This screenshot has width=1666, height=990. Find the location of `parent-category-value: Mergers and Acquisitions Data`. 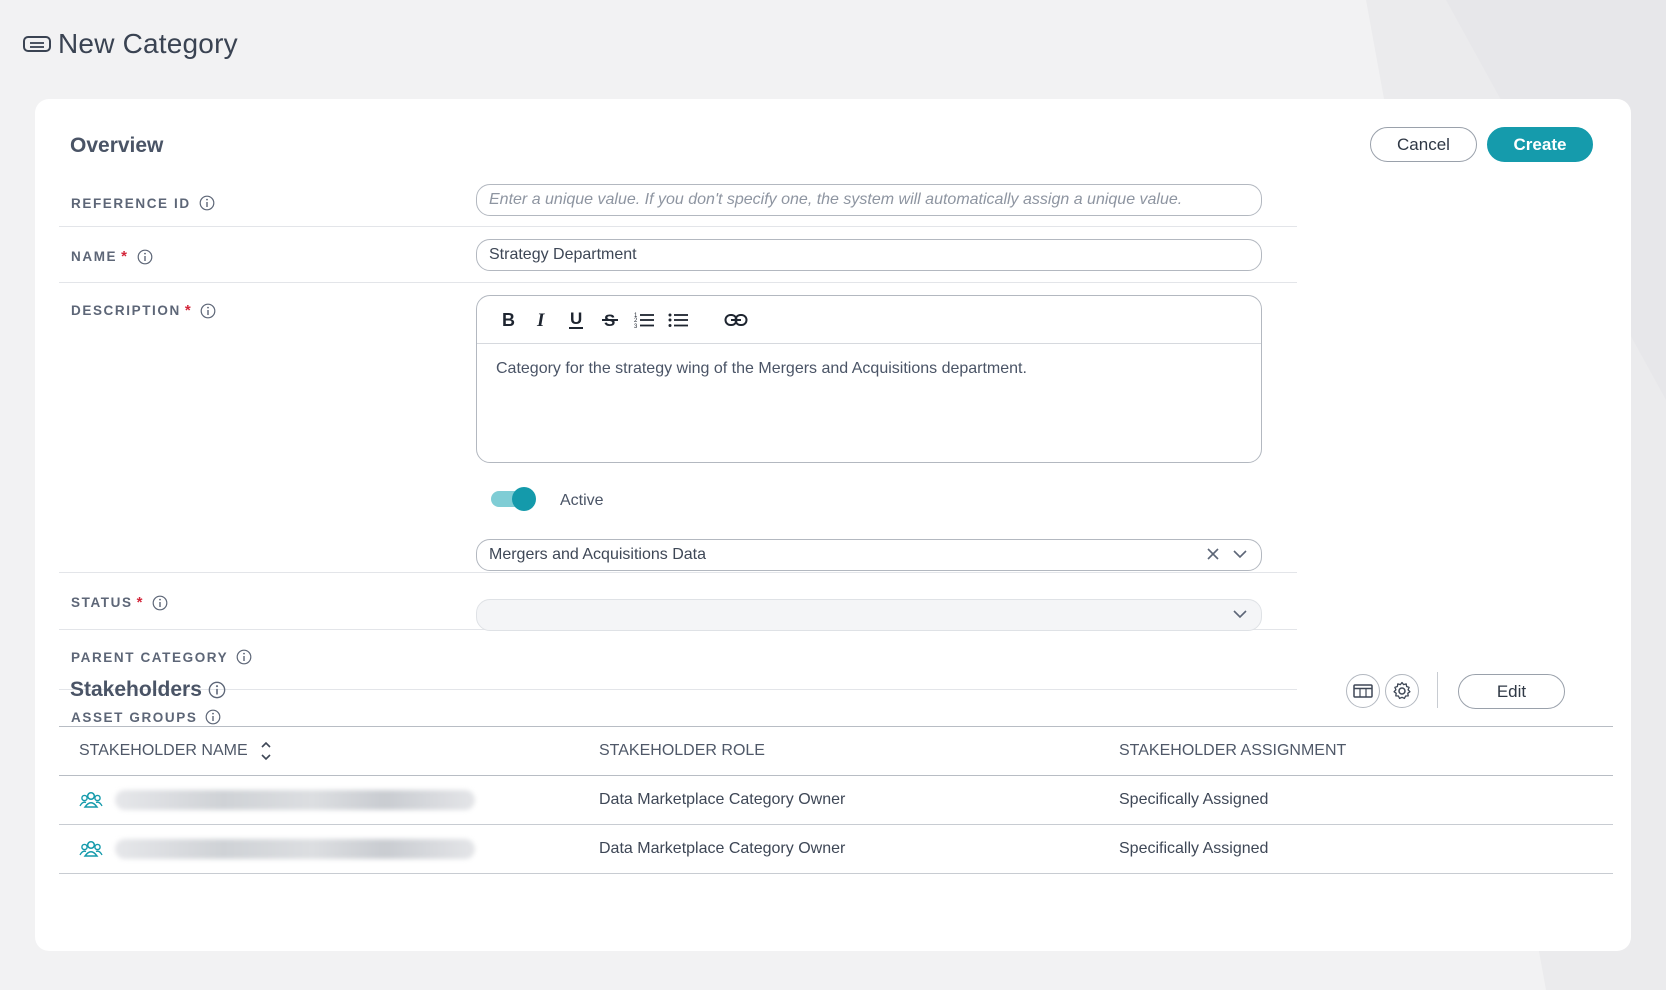

parent-category-value: Mergers and Acquisitions Data is located at coordinates (597, 554).